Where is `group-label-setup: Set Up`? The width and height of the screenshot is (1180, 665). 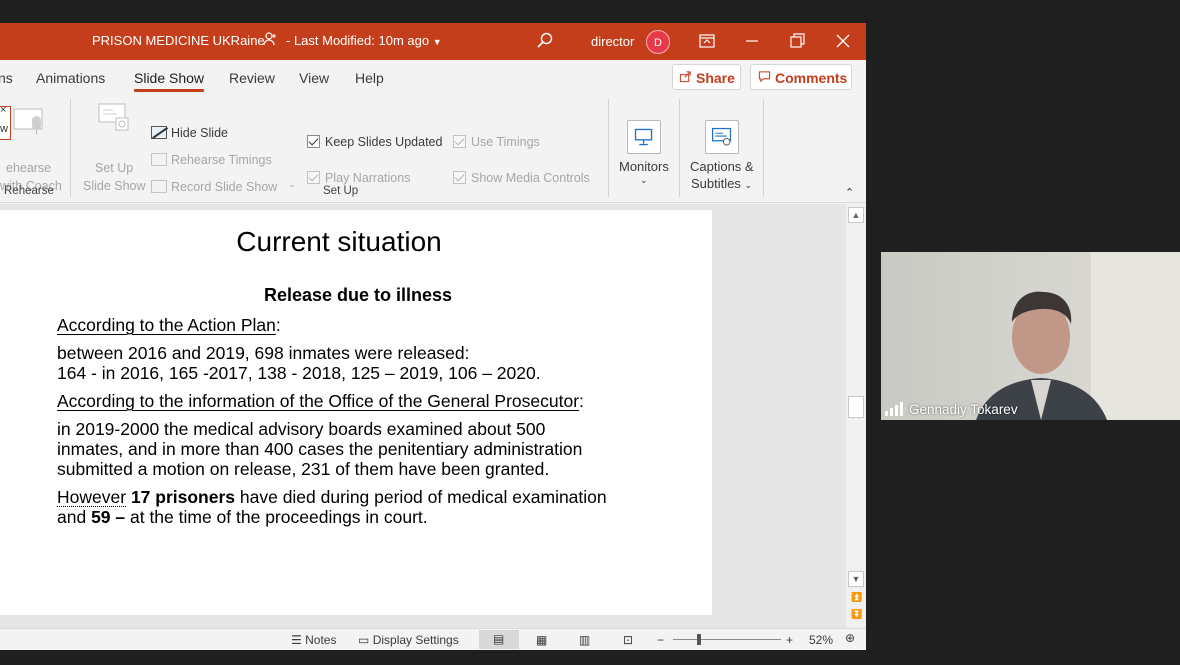 group-label-setup: Set Up is located at coordinates (341, 191).